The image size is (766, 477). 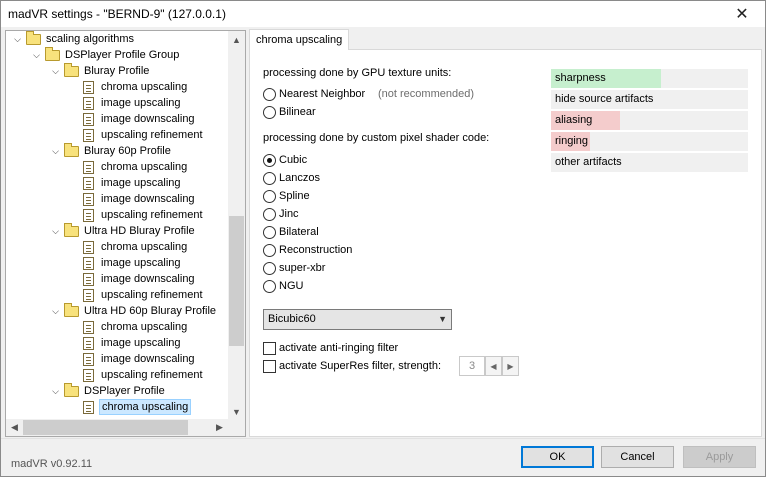 I want to click on anti-ringing-checkbox: activate anti-ringing filter, so click(x=330, y=348).